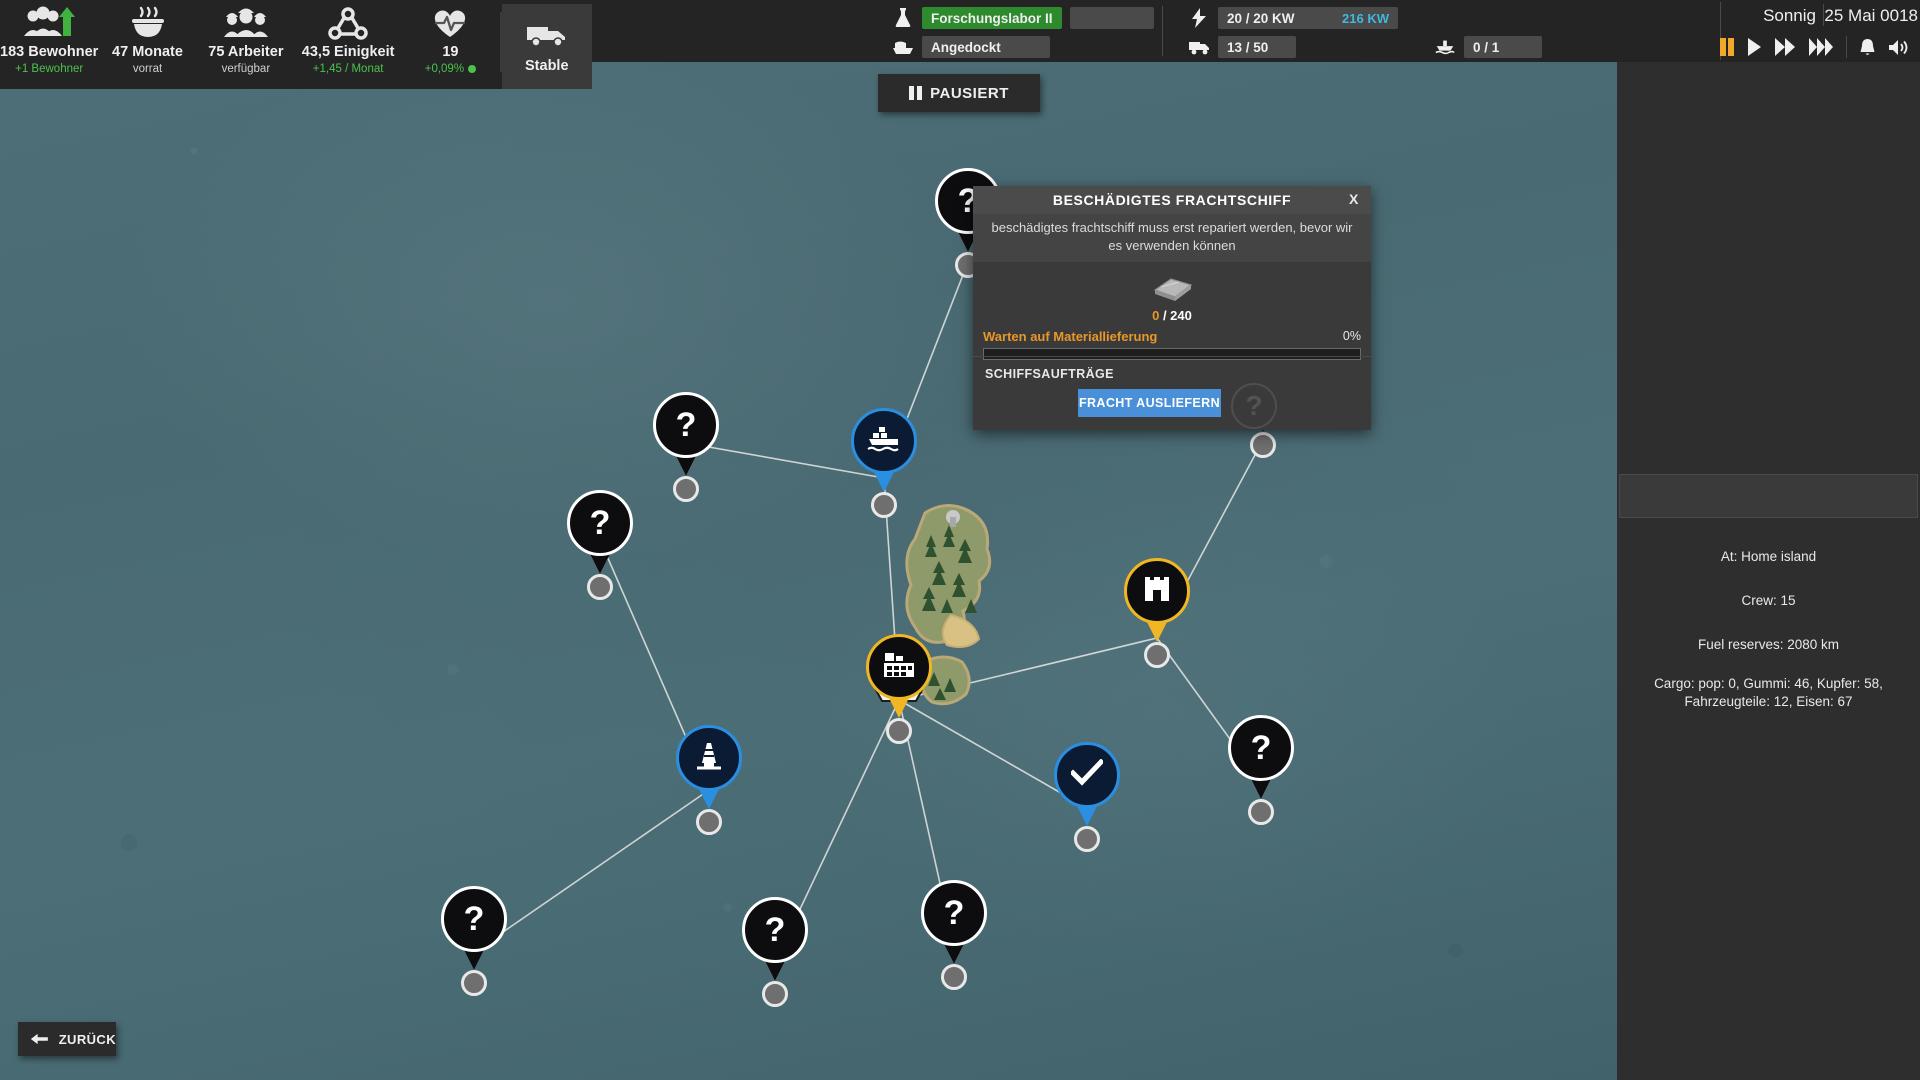 This screenshot has width=1920, height=1080. I want to click on population-icon, so click(49, 23).